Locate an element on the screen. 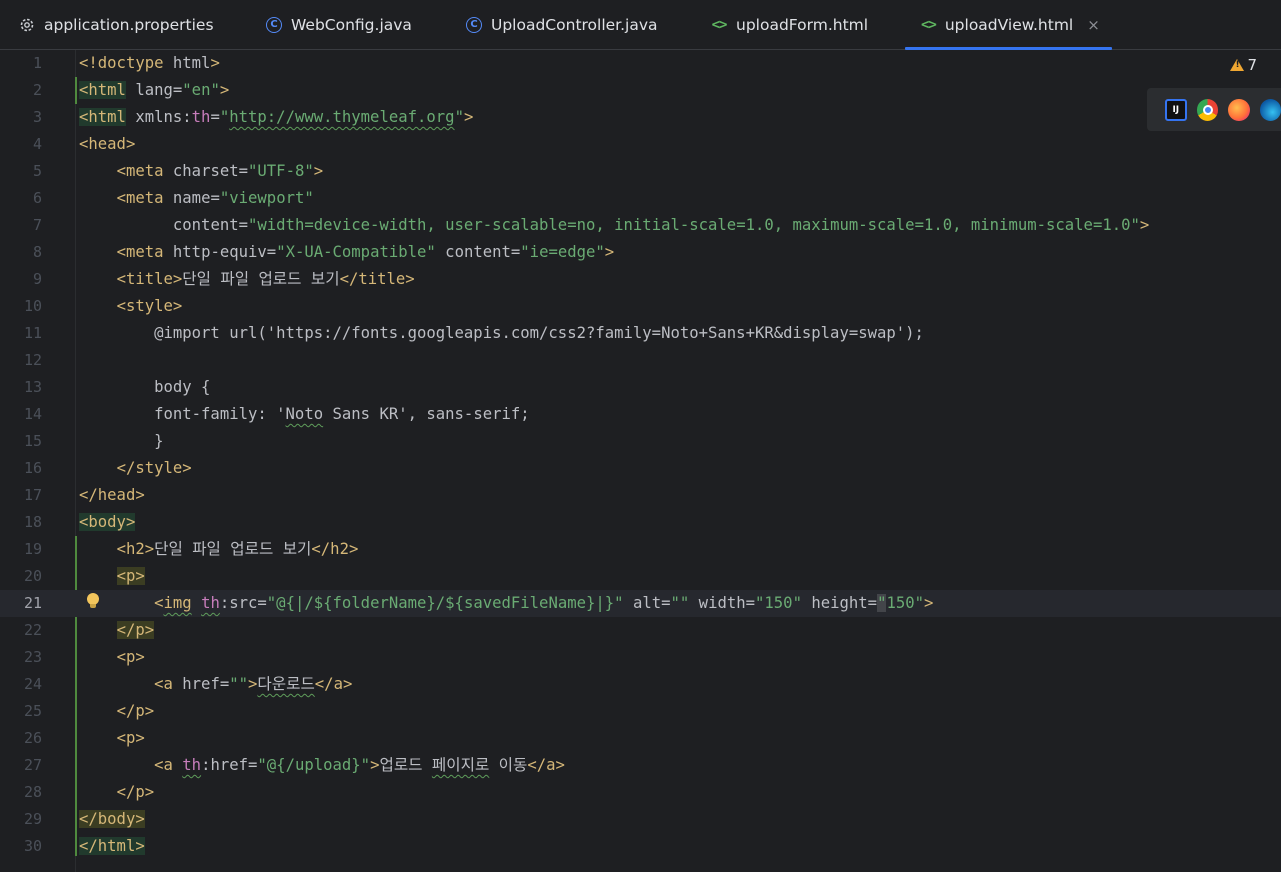 This screenshot has height=872, width=1281. code-line: 5 <meta charset="UTF-8"> is located at coordinates (640, 171).